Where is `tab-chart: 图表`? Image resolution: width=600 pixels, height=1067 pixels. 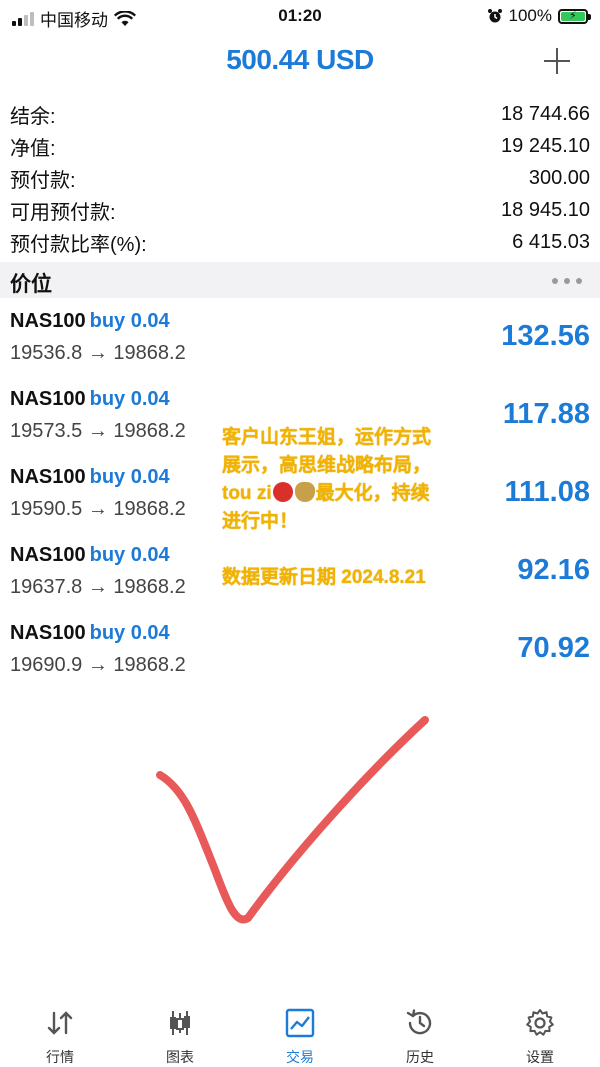
tab-chart: 图表 is located at coordinates (180, 1031).